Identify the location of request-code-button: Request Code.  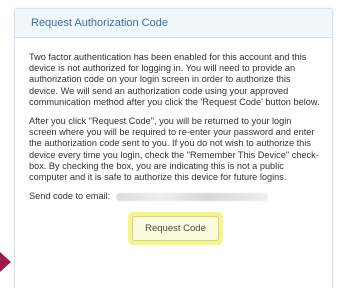
(175, 229).